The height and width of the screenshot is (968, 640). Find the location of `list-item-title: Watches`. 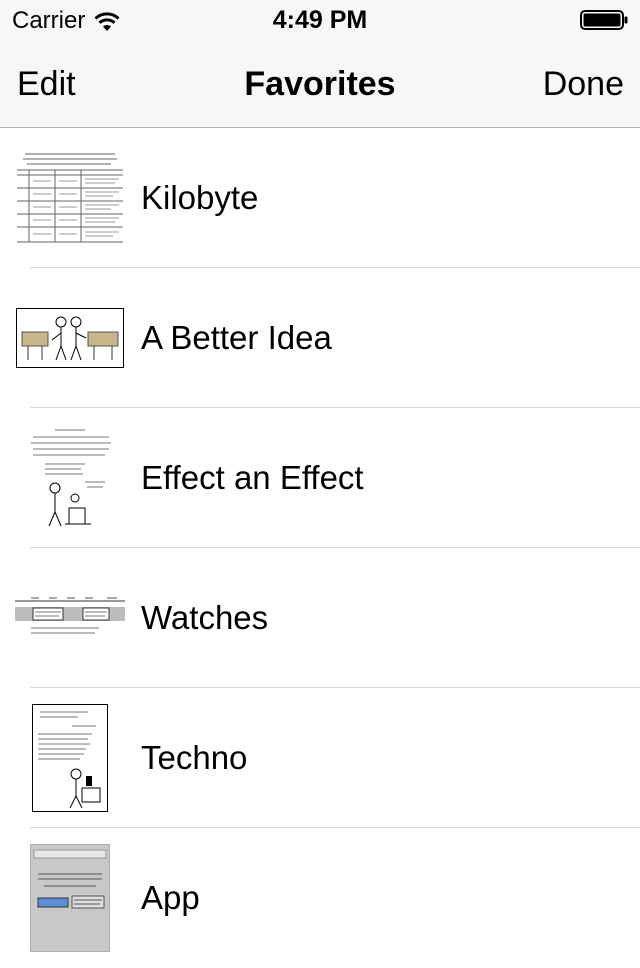

list-item-title: Watches is located at coordinates (205, 617).